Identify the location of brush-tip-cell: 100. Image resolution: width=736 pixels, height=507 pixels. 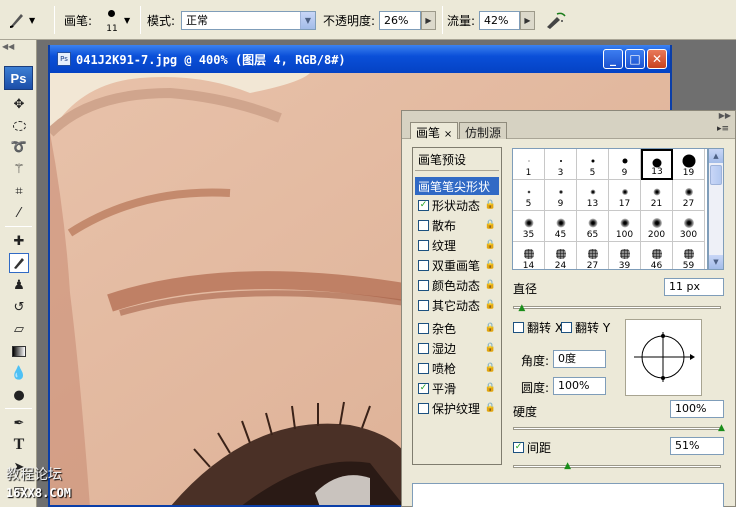
(625, 226).